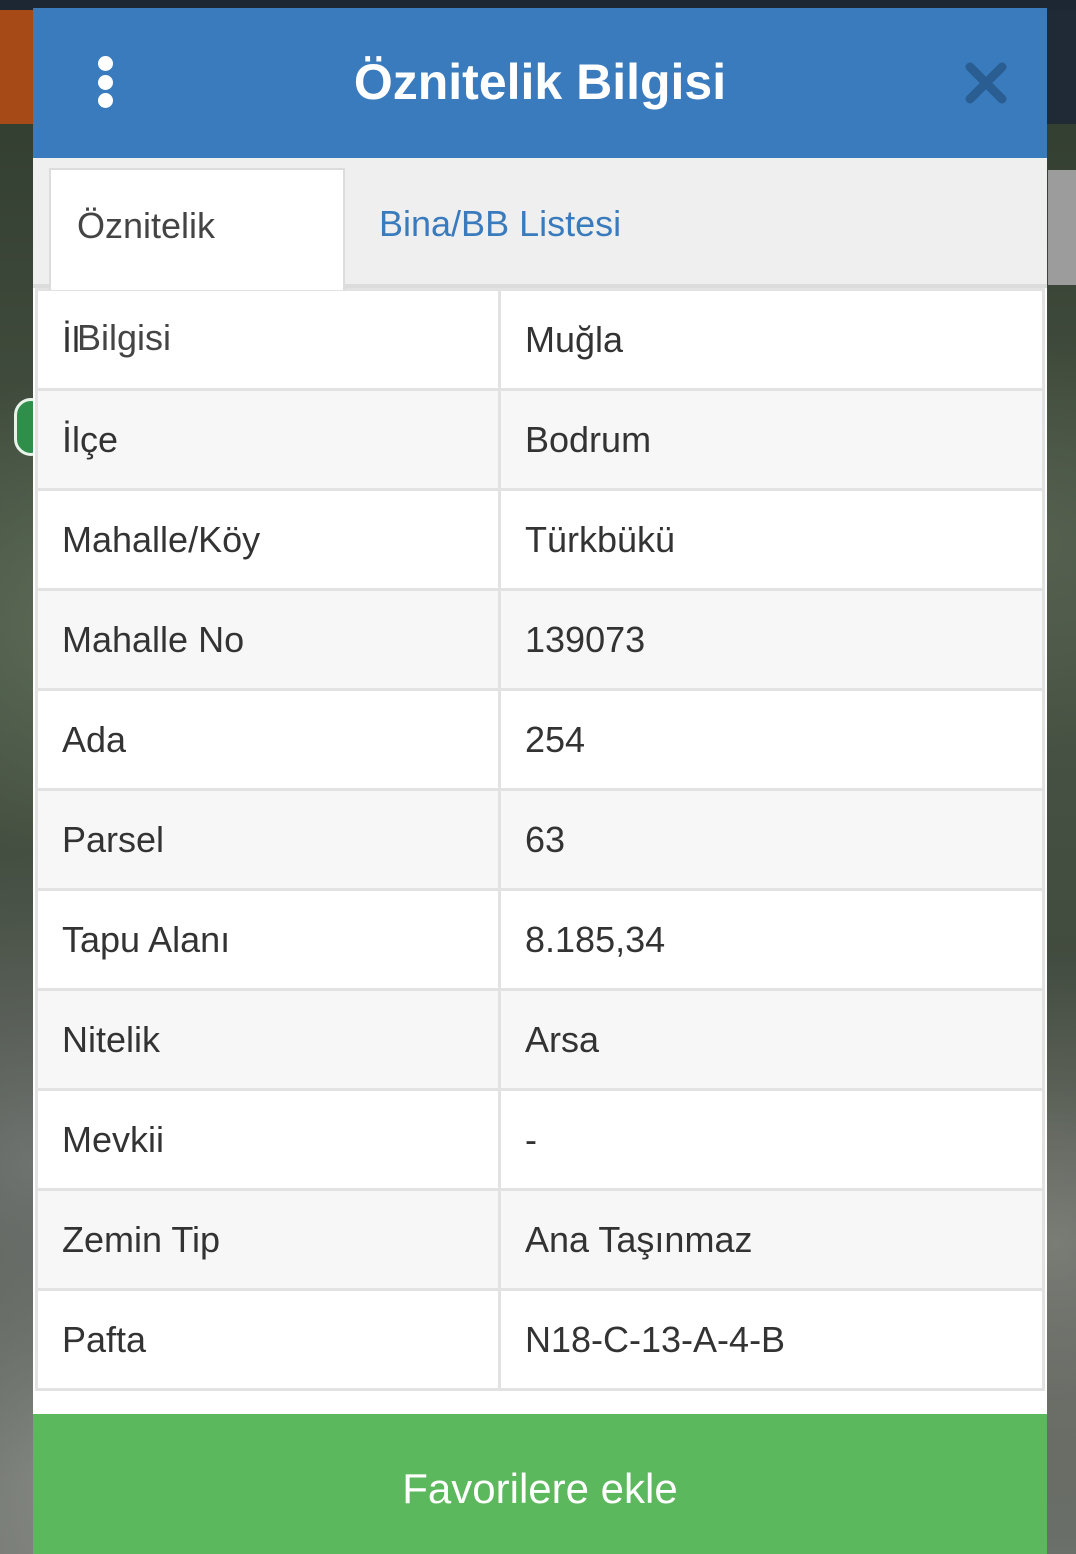 Image resolution: width=1076 pixels, height=1554 pixels. Describe the element at coordinates (268, 639) in the screenshot. I see `attribute-key: Mahalle No` at that location.